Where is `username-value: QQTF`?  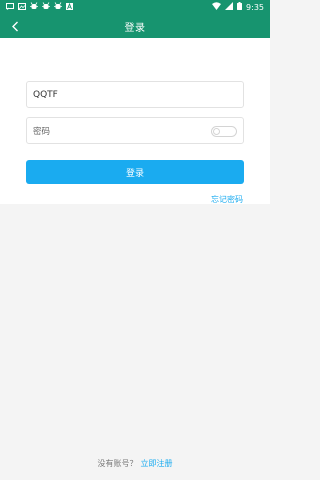 username-value: QQTF is located at coordinates (45, 94).